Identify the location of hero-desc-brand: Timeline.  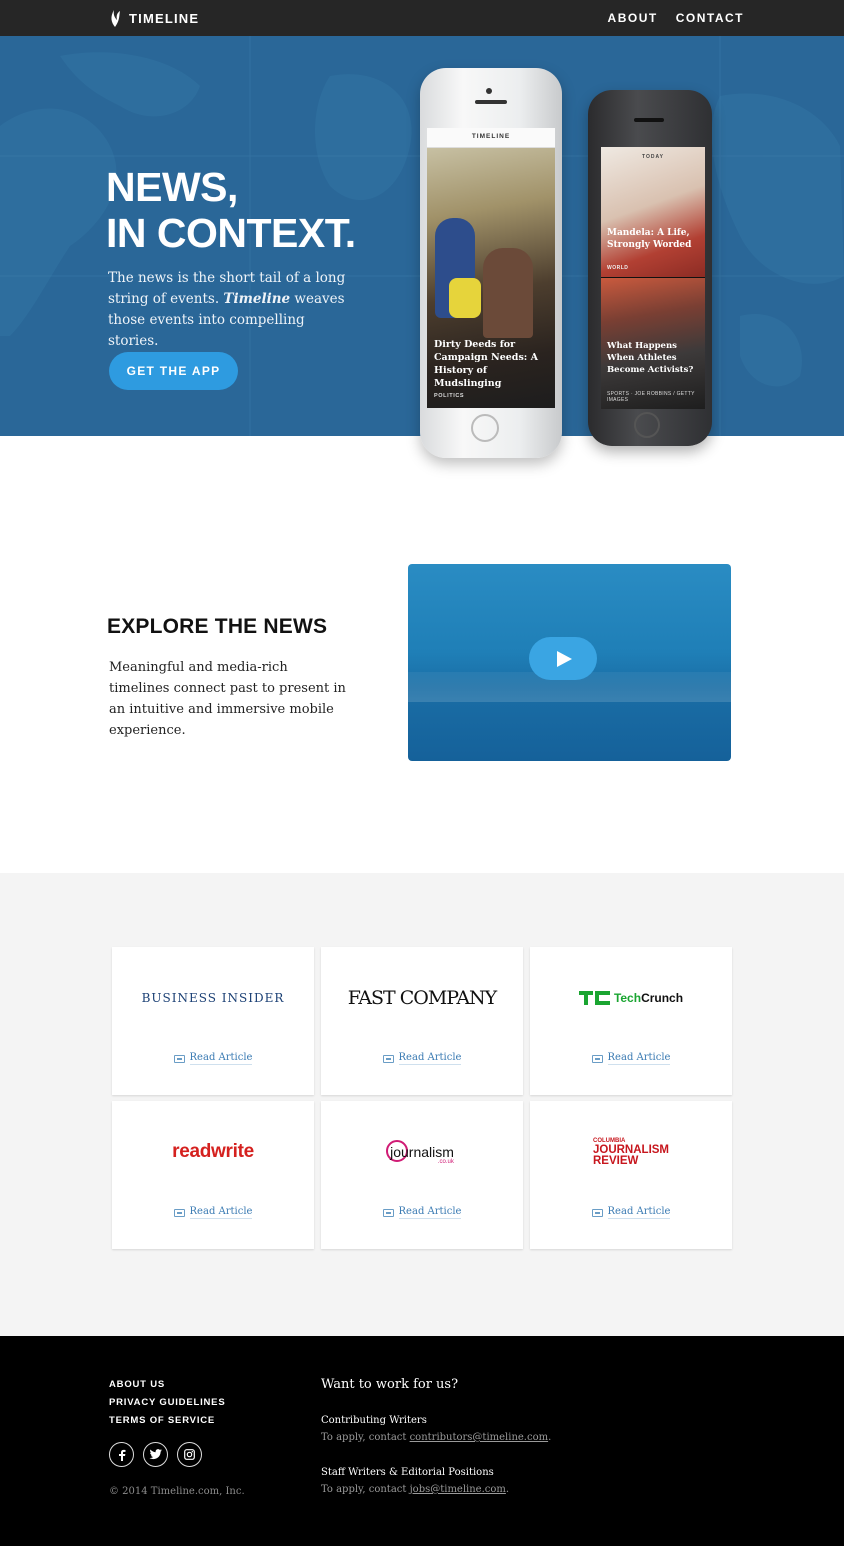
(257, 299).